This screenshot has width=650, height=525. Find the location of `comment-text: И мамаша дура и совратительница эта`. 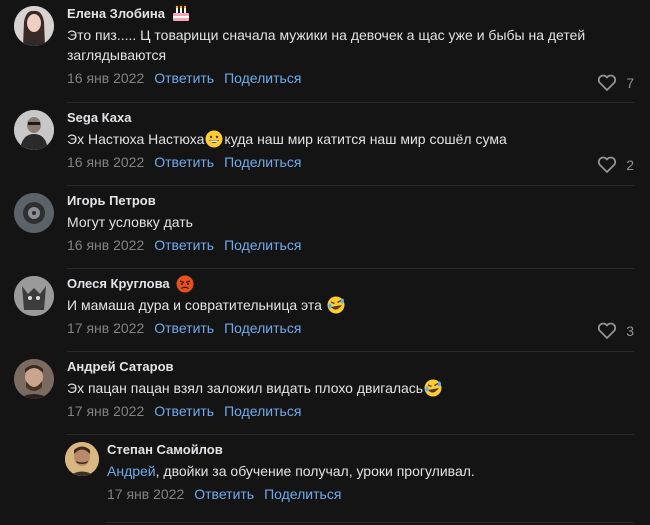

comment-text: И мамаша дура и совратительница эта is located at coordinates (358, 305).